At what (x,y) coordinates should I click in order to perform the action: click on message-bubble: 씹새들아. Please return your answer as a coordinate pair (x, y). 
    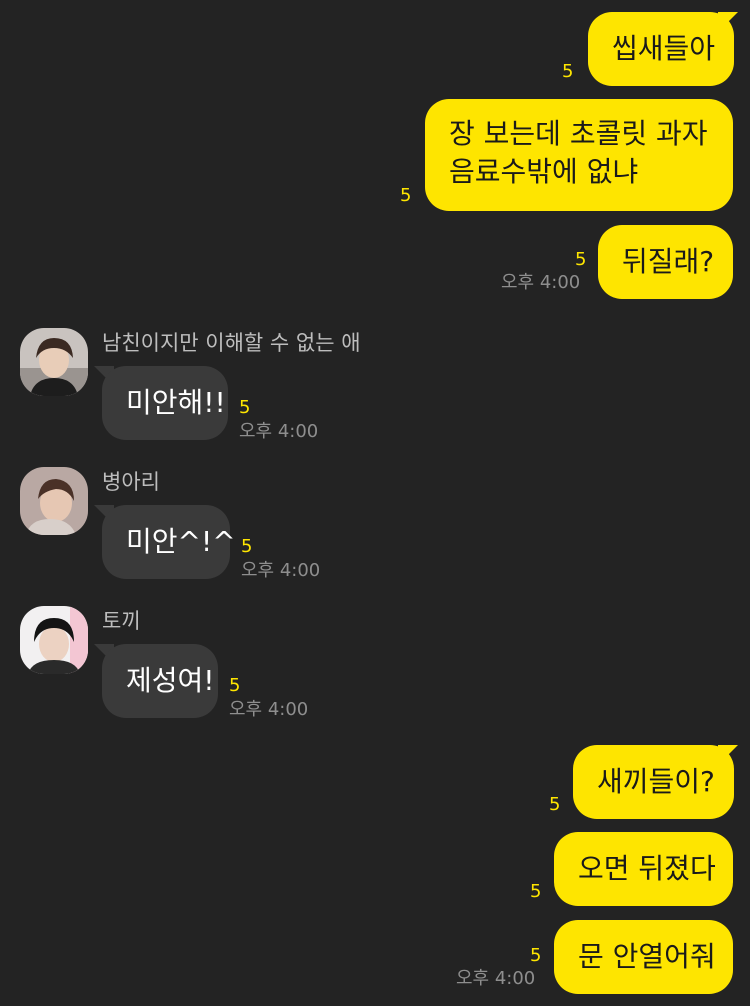
    Looking at the image, I should click on (661, 49).